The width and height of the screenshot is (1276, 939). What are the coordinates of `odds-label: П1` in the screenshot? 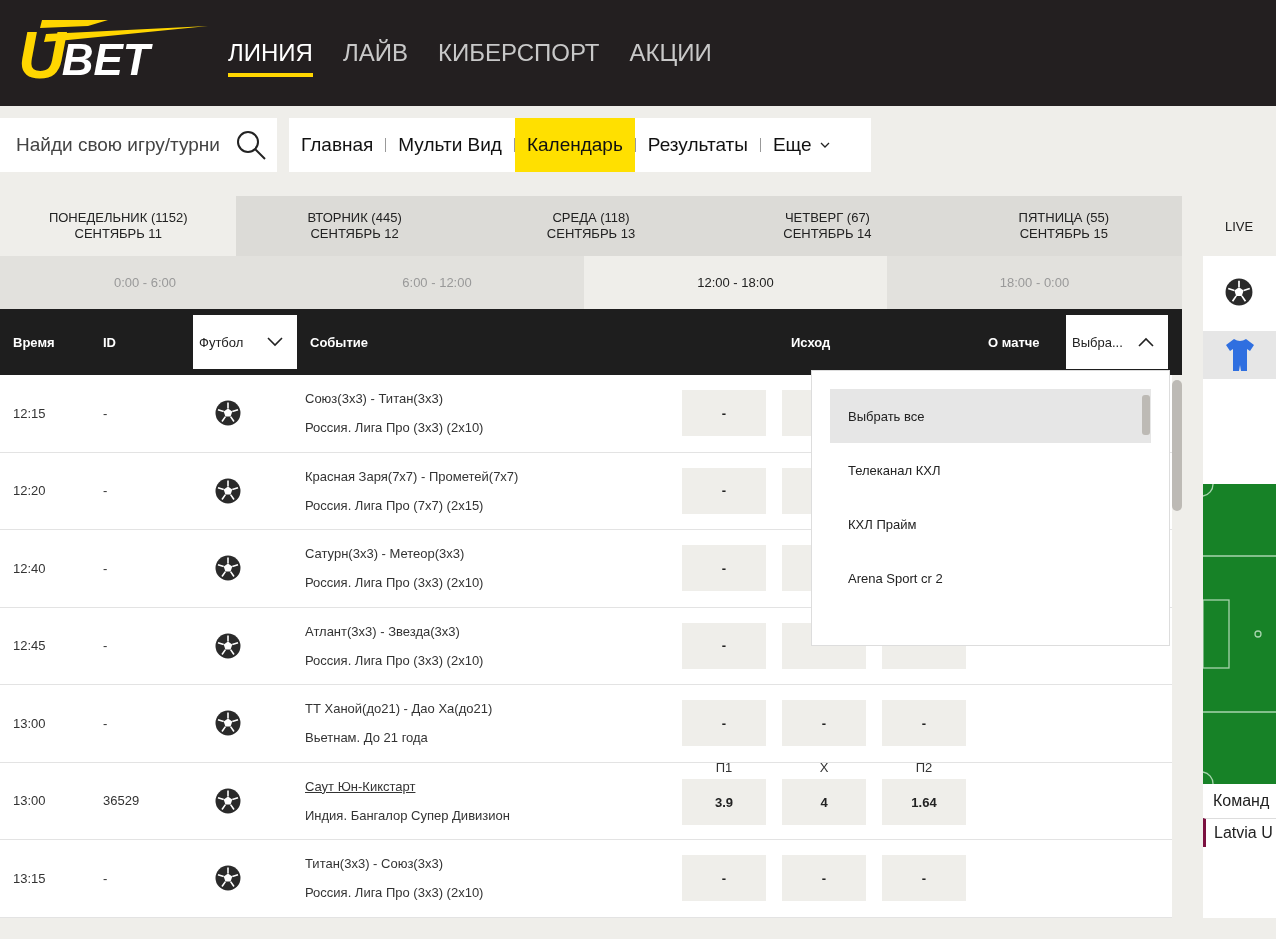 It's located at (724, 768).